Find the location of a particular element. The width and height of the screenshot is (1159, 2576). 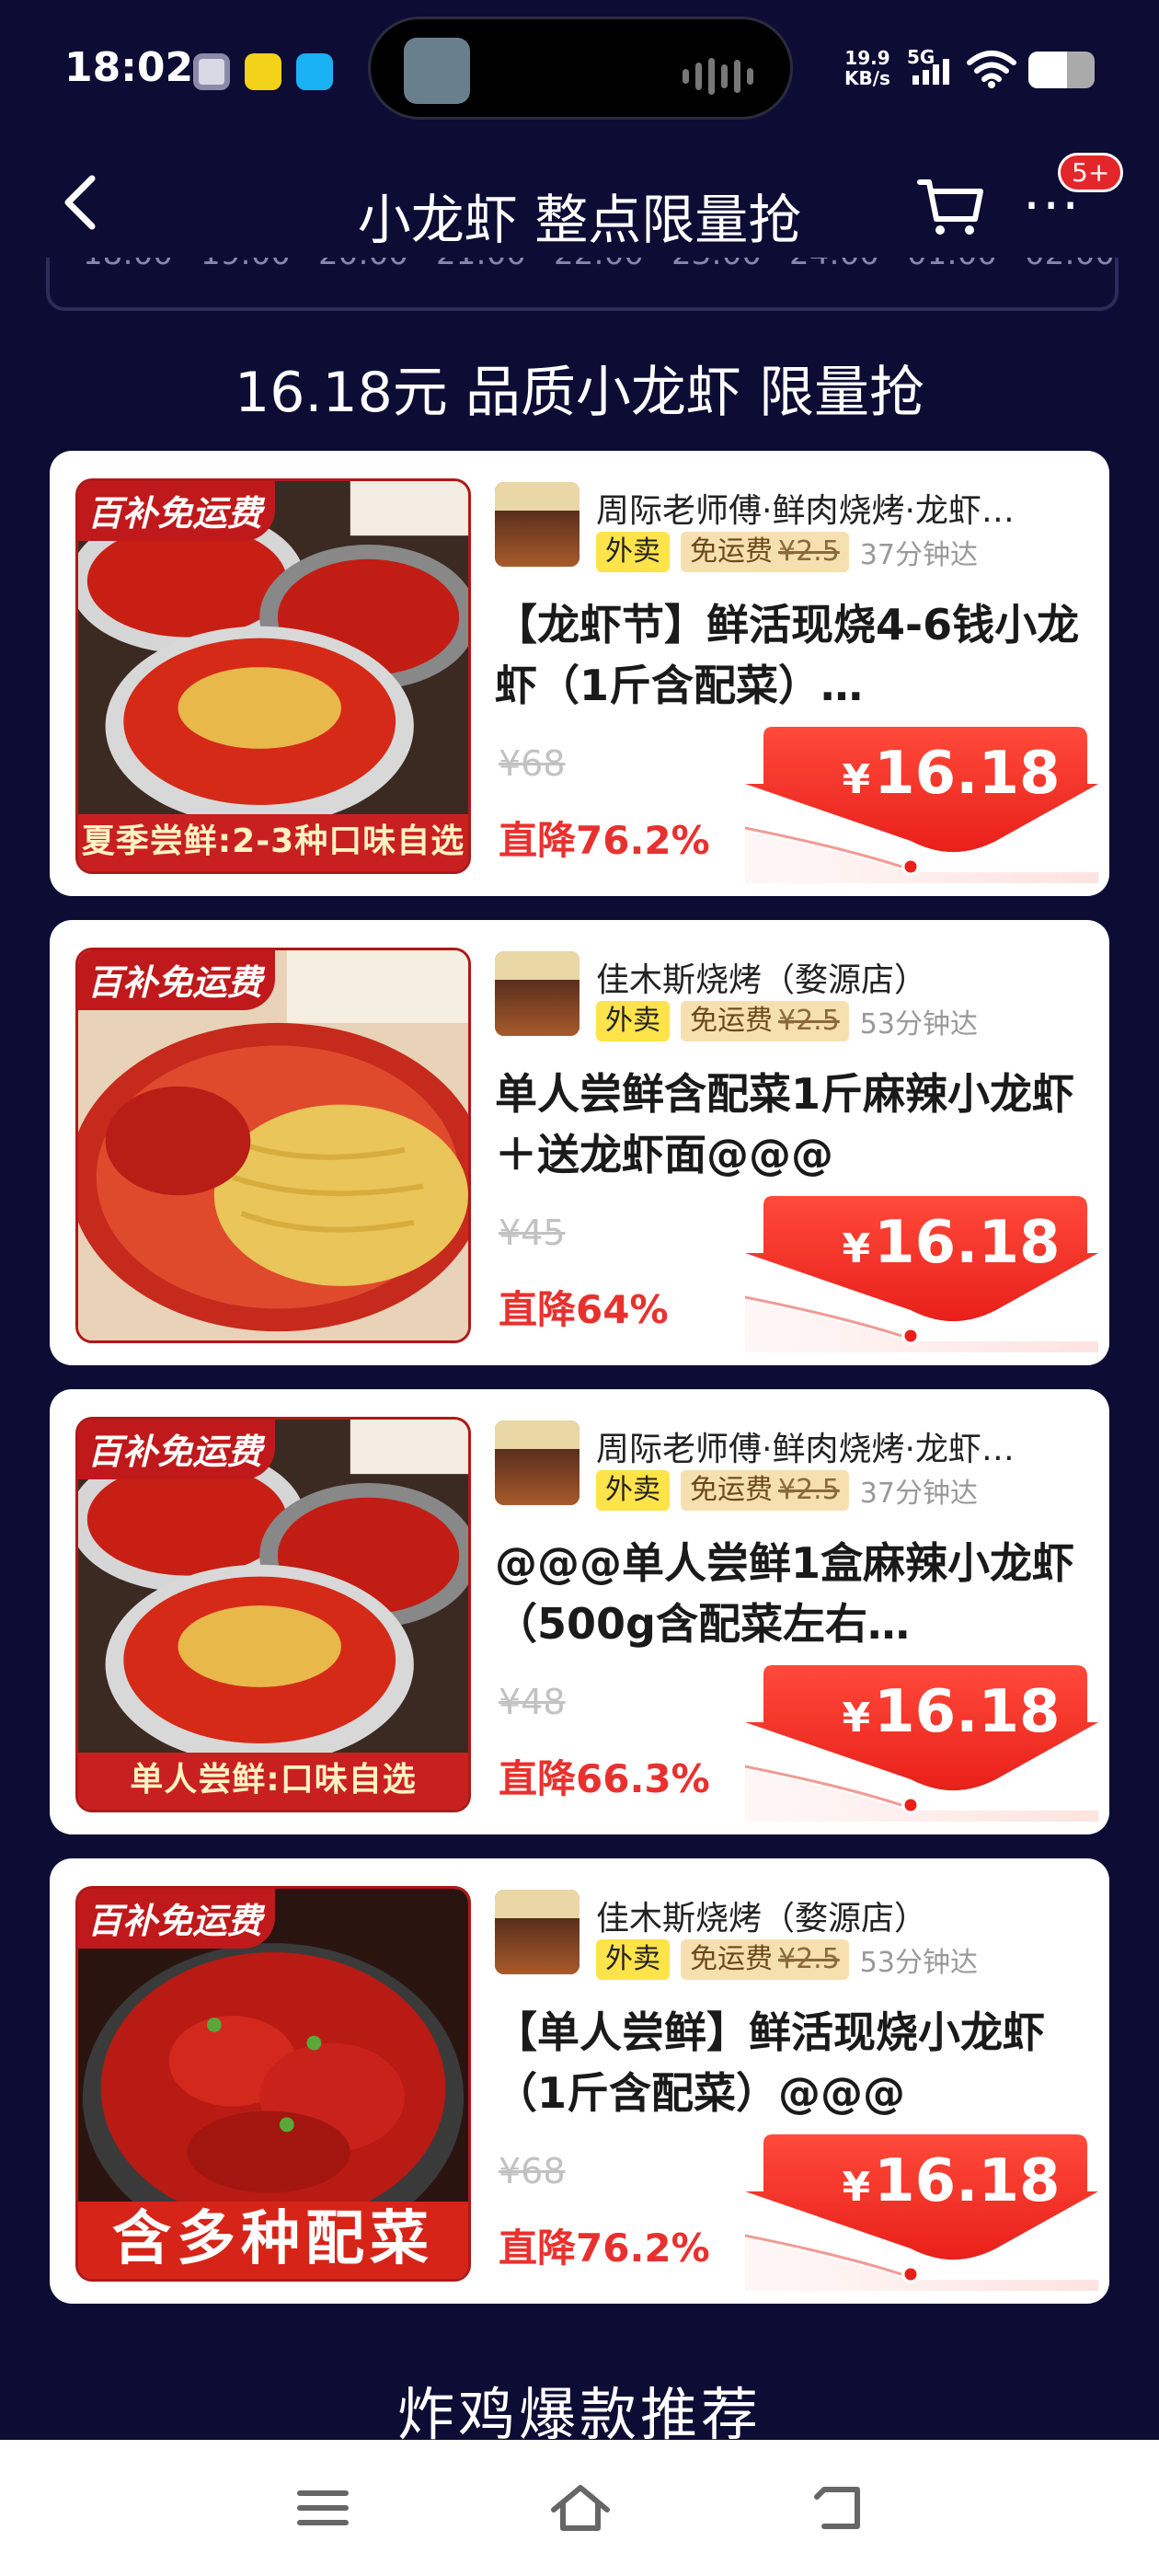

status-bar: 18:02 19.9 KB/s 5G is located at coordinates (579, 69).